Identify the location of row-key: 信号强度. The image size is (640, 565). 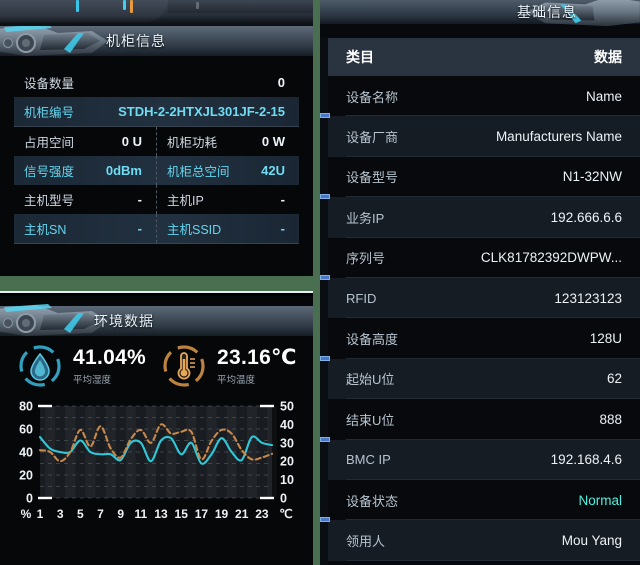
(49, 172).